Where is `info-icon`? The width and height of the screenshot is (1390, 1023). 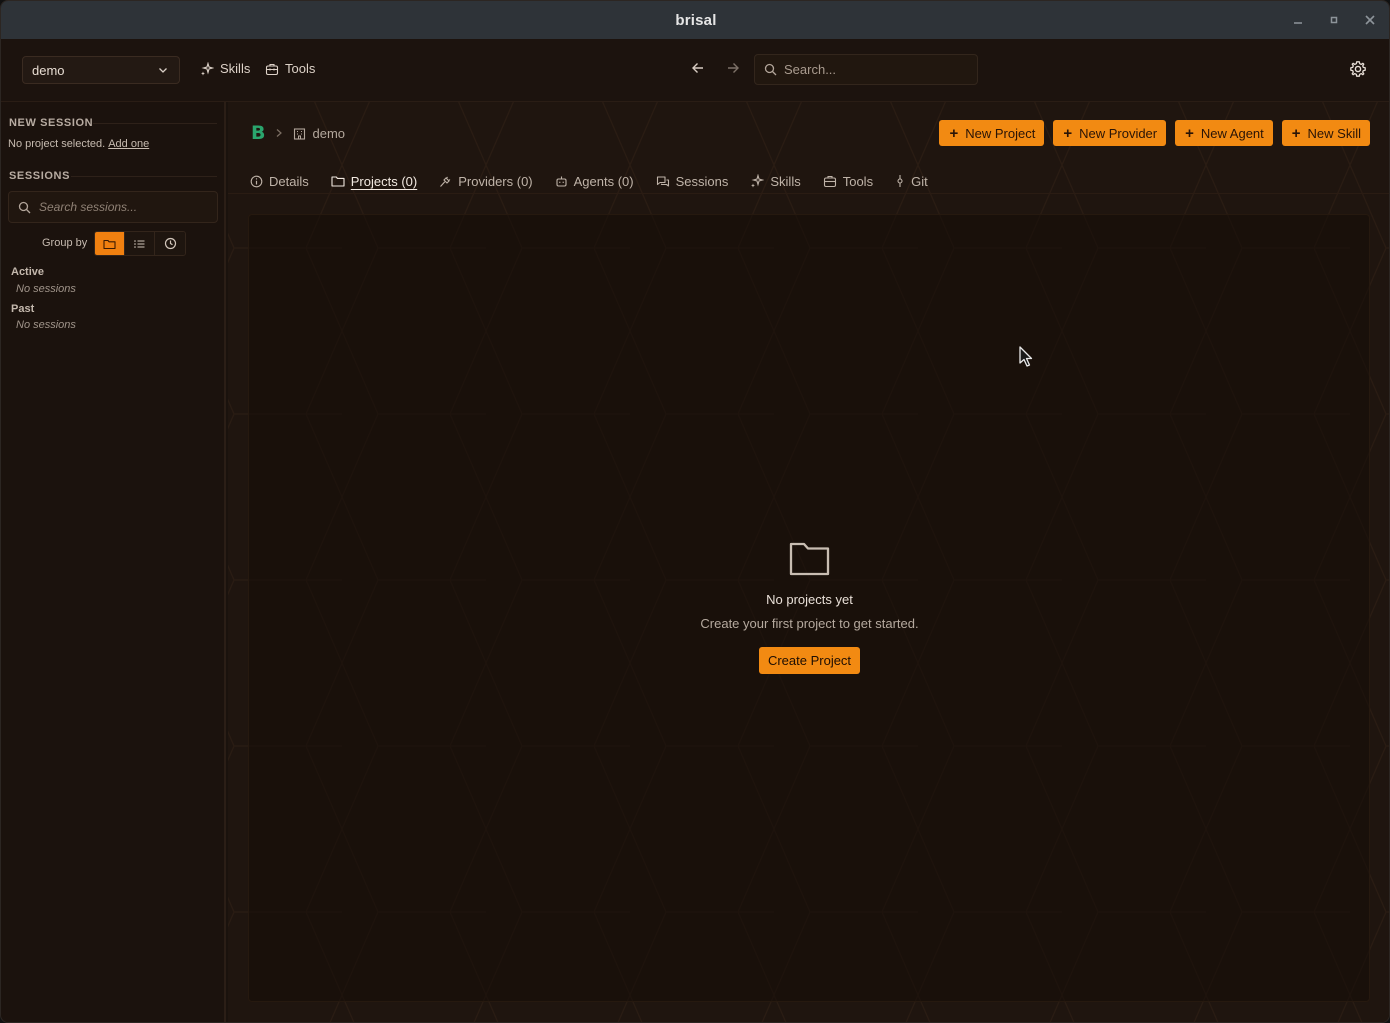 info-icon is located at coordinates (256, 181).